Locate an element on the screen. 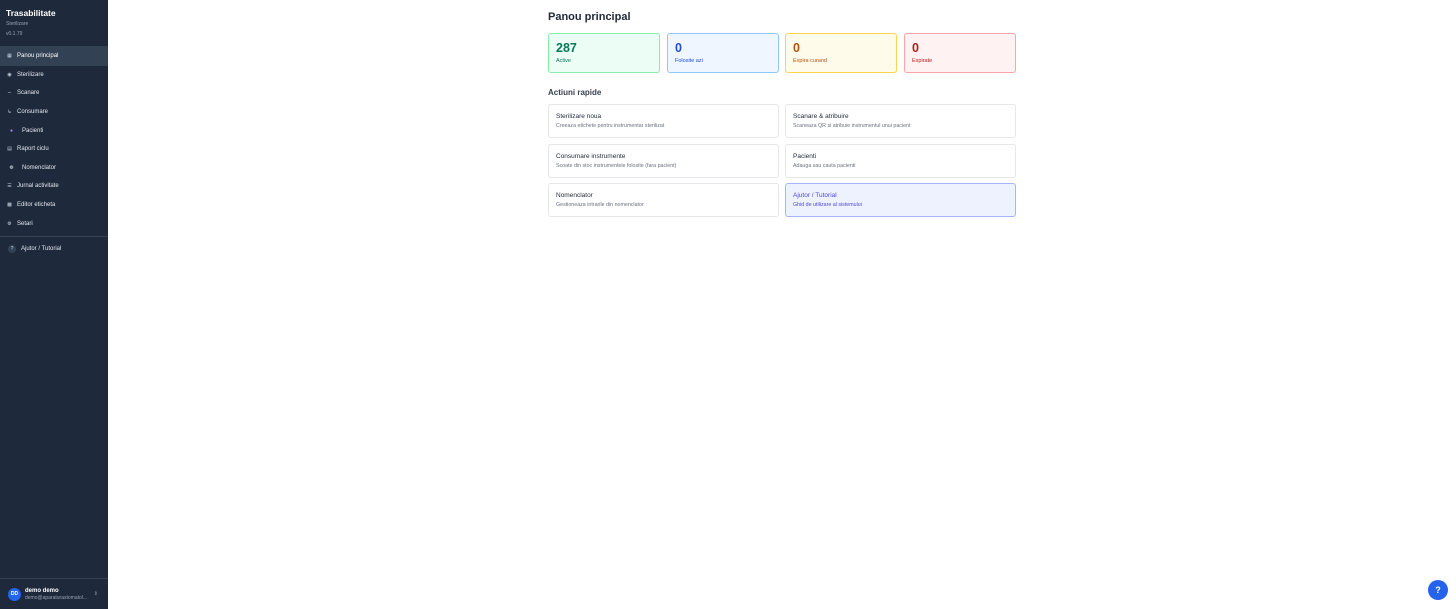 Image resolution: width=1456 pixels, height=609 pixels. action-title: Ajutor / Tutorial is located at coordinates (815, 195).